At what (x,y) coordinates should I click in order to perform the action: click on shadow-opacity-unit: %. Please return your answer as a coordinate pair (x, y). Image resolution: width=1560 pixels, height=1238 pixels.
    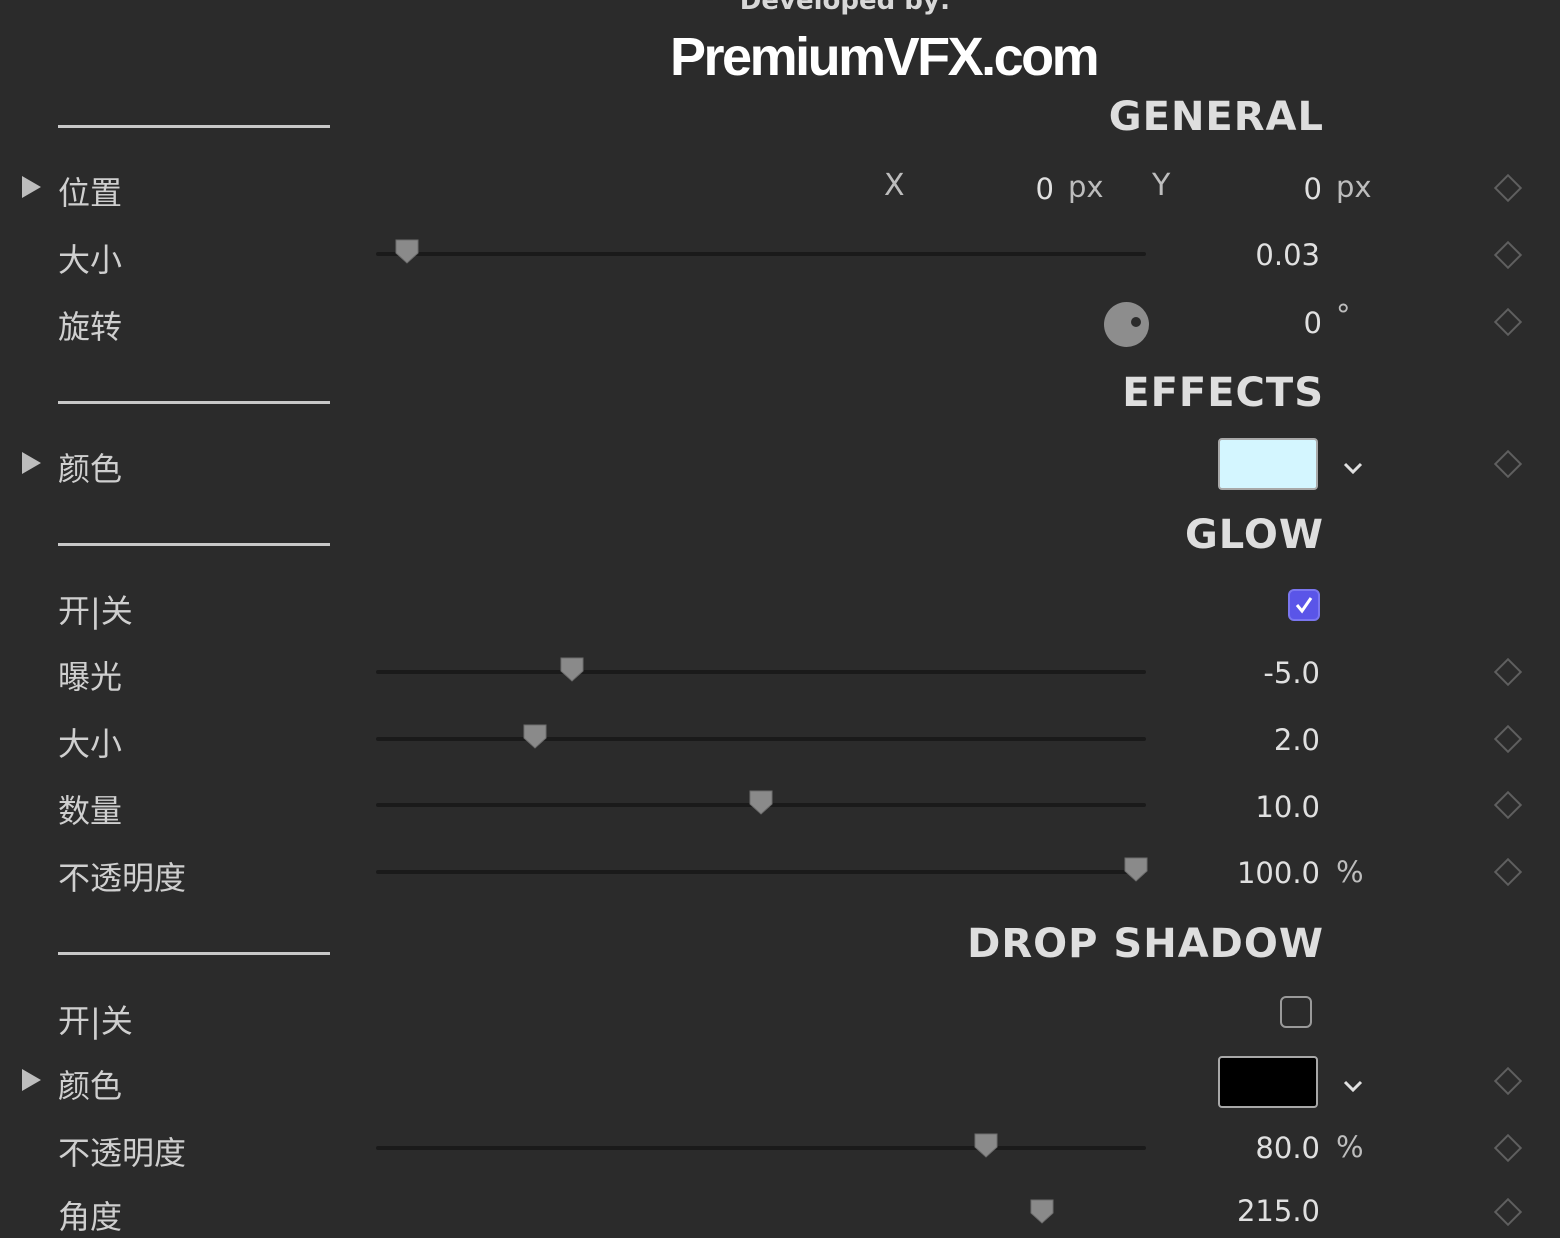
    Looking at the image, I should click on (1350, 1147).